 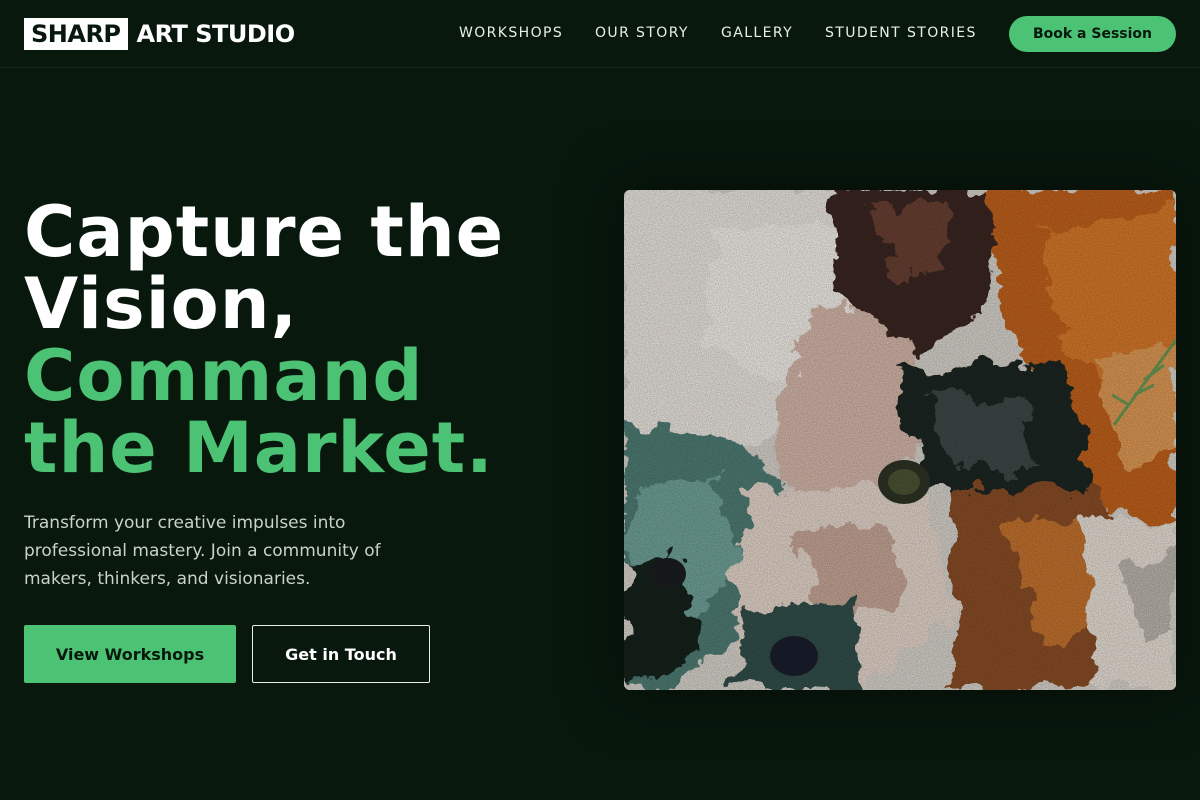 I want to click on logo: SHARP ART STUDIO, so click(x=159, y=34).